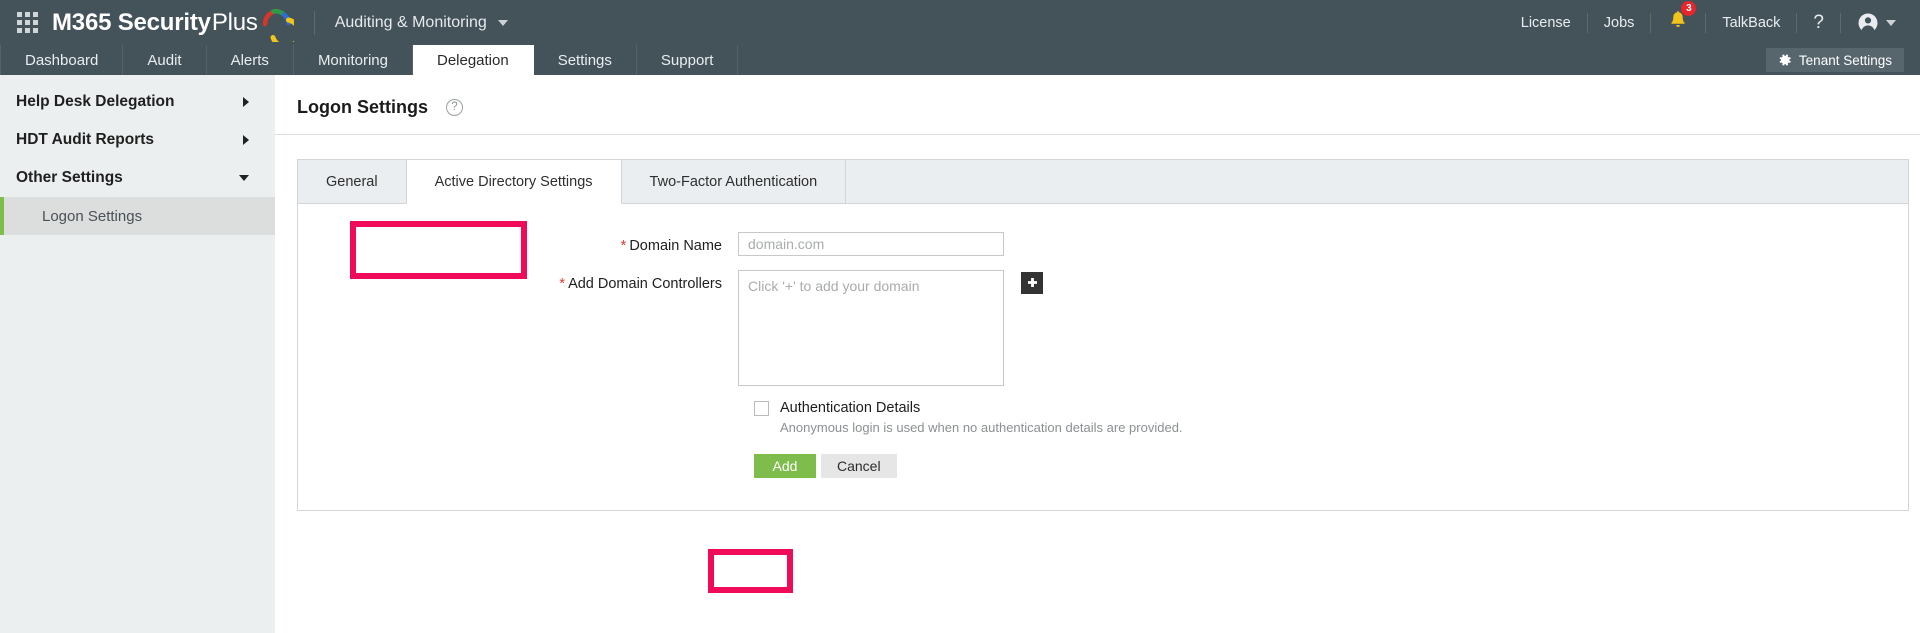 This screenshot has height=633, width=1920. Describe the element at coordinates (675, 246) in the screenshot. I see `domain-name-label-text: Domain Name` at that location.